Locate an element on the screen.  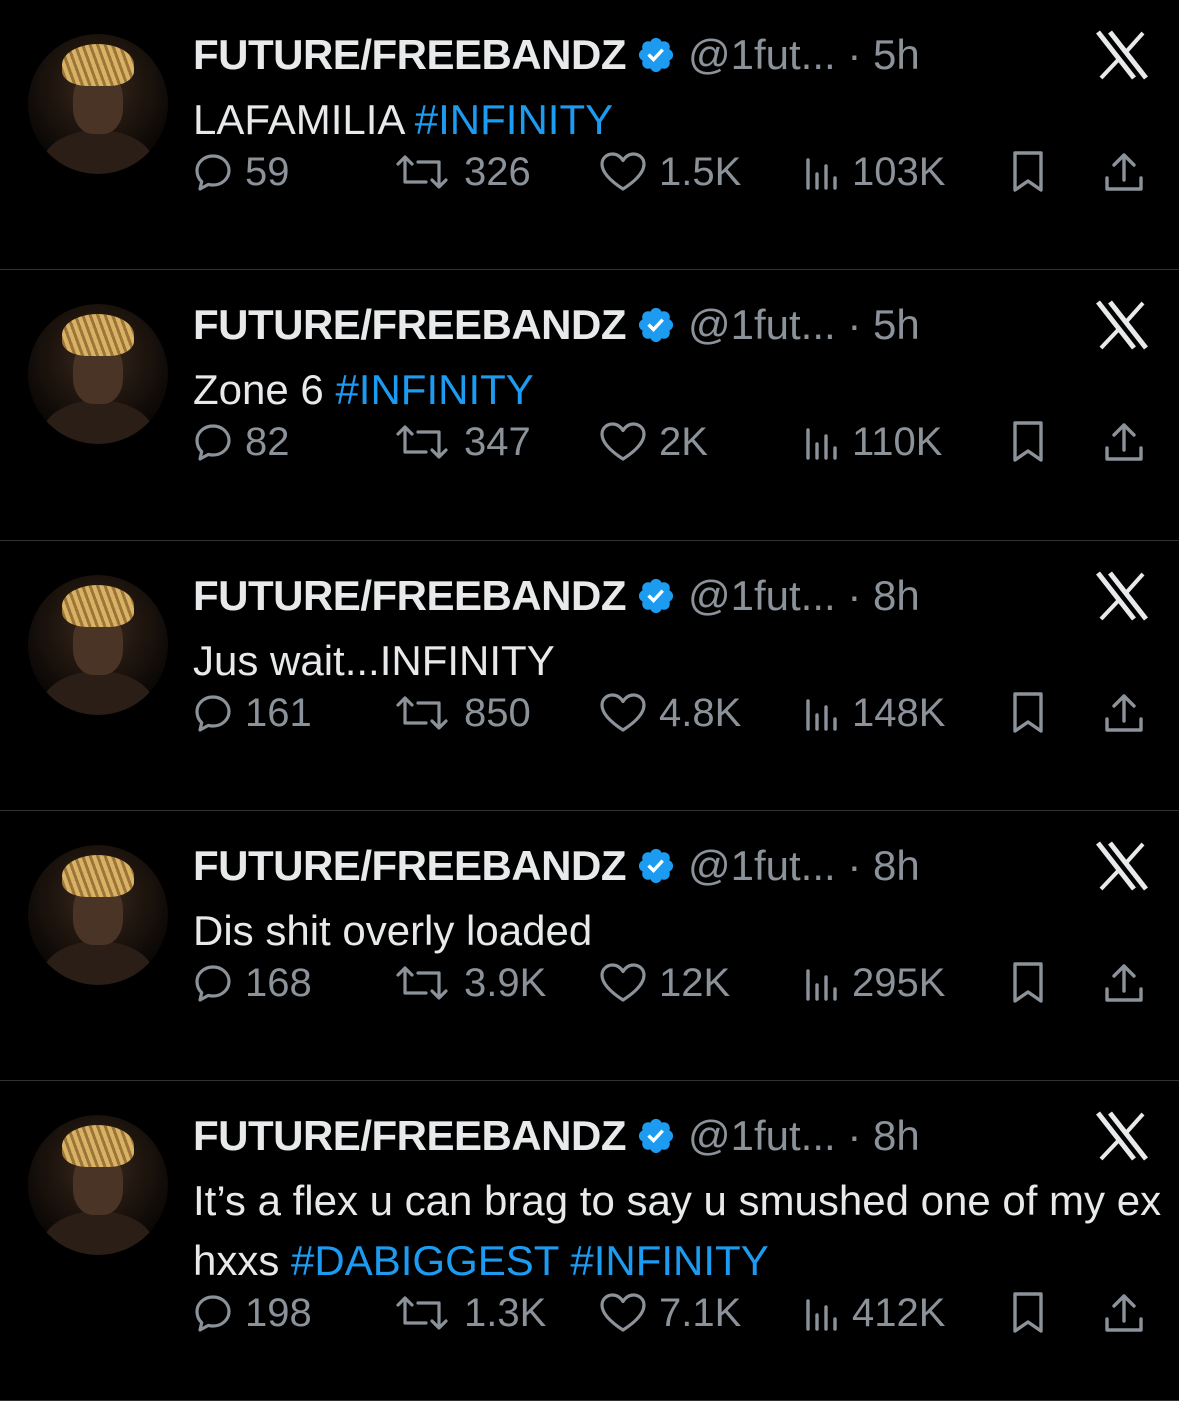
text-segment: Zone 6 is located at coordinates (264, 389).